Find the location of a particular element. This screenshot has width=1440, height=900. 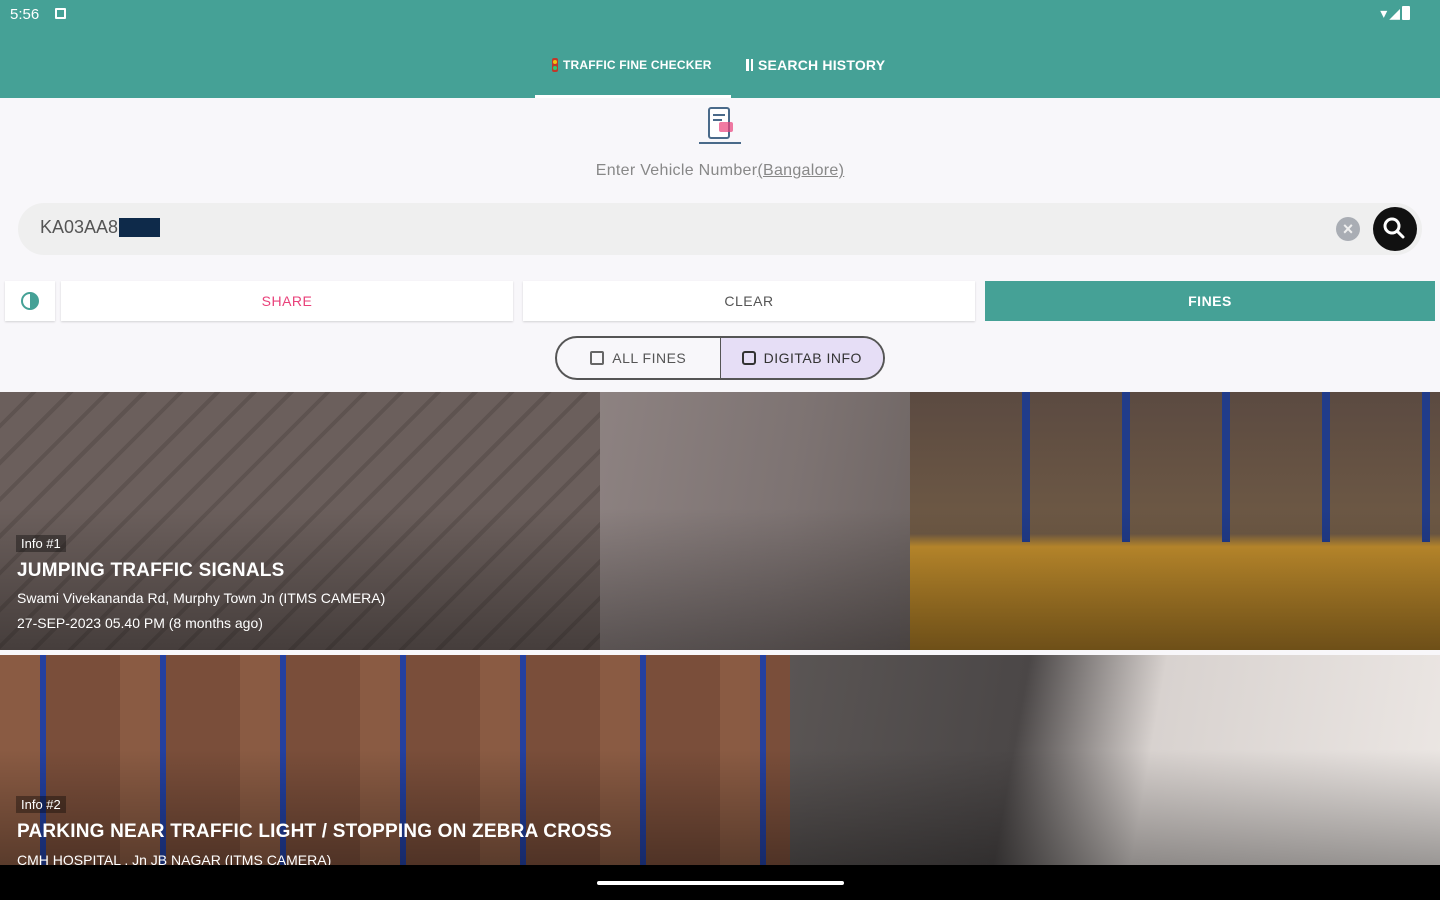

tab-label: TRAFFIC FINE CHECKER is located at coordinates (637, 65).